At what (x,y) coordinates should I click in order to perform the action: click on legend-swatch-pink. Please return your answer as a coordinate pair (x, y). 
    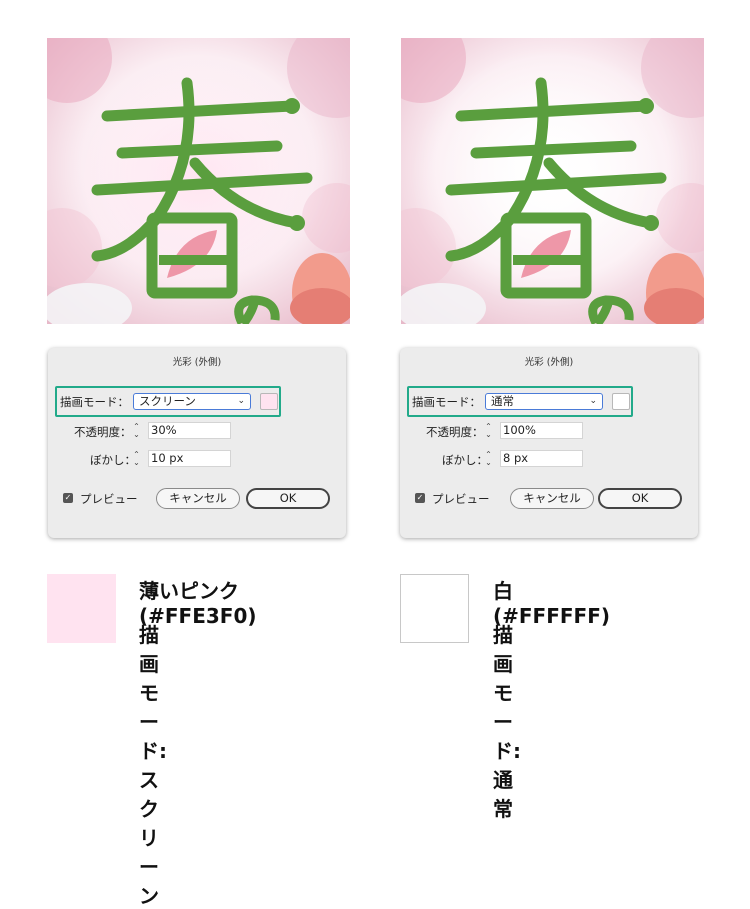
    Looking at the image, I should click on (81, 608).